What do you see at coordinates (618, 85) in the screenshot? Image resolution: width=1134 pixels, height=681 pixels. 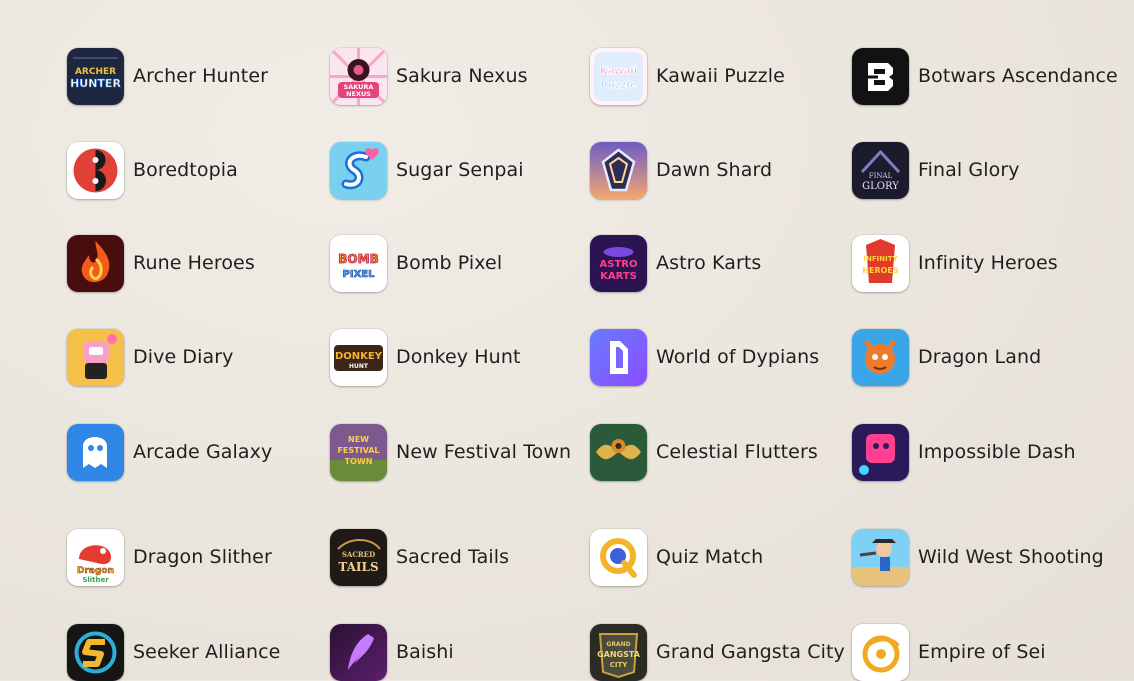 I see `svg-text: Puzzle` at bounding box center [618, 85].